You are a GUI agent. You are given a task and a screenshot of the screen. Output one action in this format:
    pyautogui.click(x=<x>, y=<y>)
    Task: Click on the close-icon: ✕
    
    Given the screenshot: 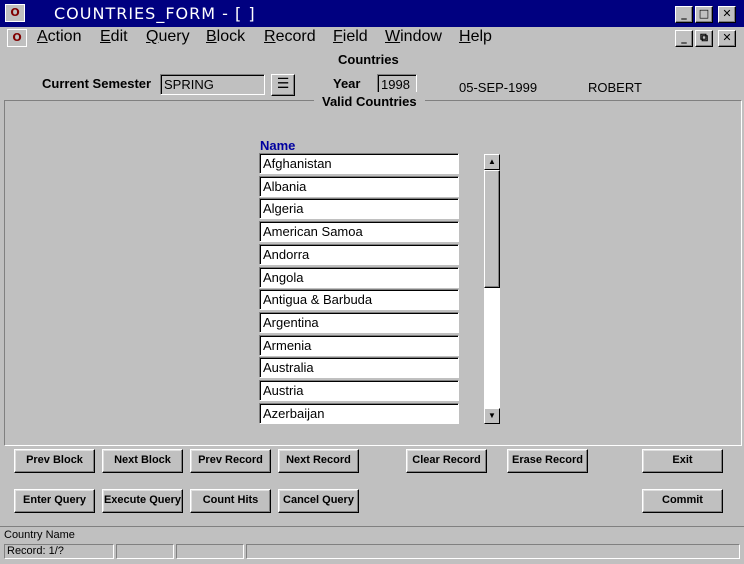 What is the action you would take?
    pyautogui.click(x=727, y=14)
    